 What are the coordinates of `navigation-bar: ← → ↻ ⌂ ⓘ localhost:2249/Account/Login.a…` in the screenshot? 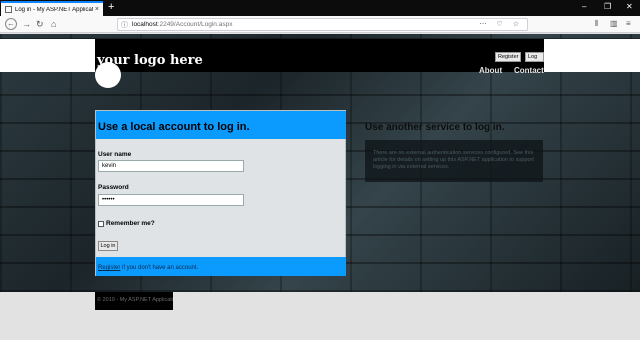 It's located at (320, 24).